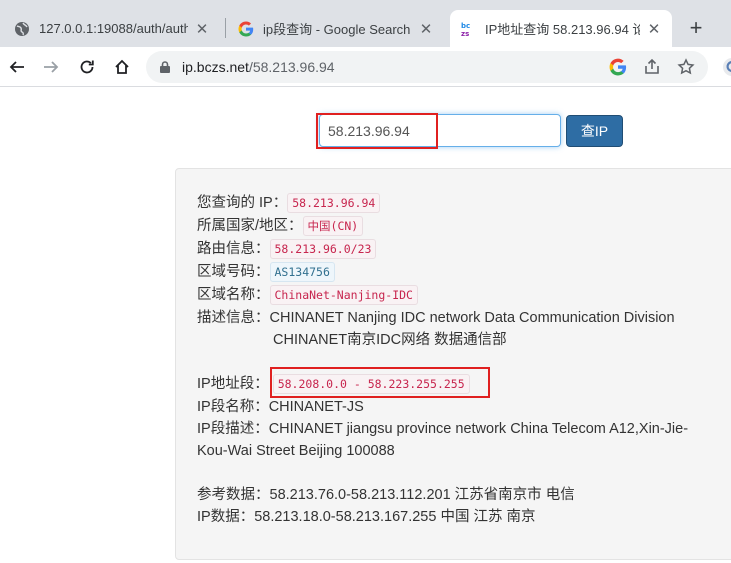 The width and height of the screenshot is (731, 563). I want to click on home-icon, so click(122, 66).